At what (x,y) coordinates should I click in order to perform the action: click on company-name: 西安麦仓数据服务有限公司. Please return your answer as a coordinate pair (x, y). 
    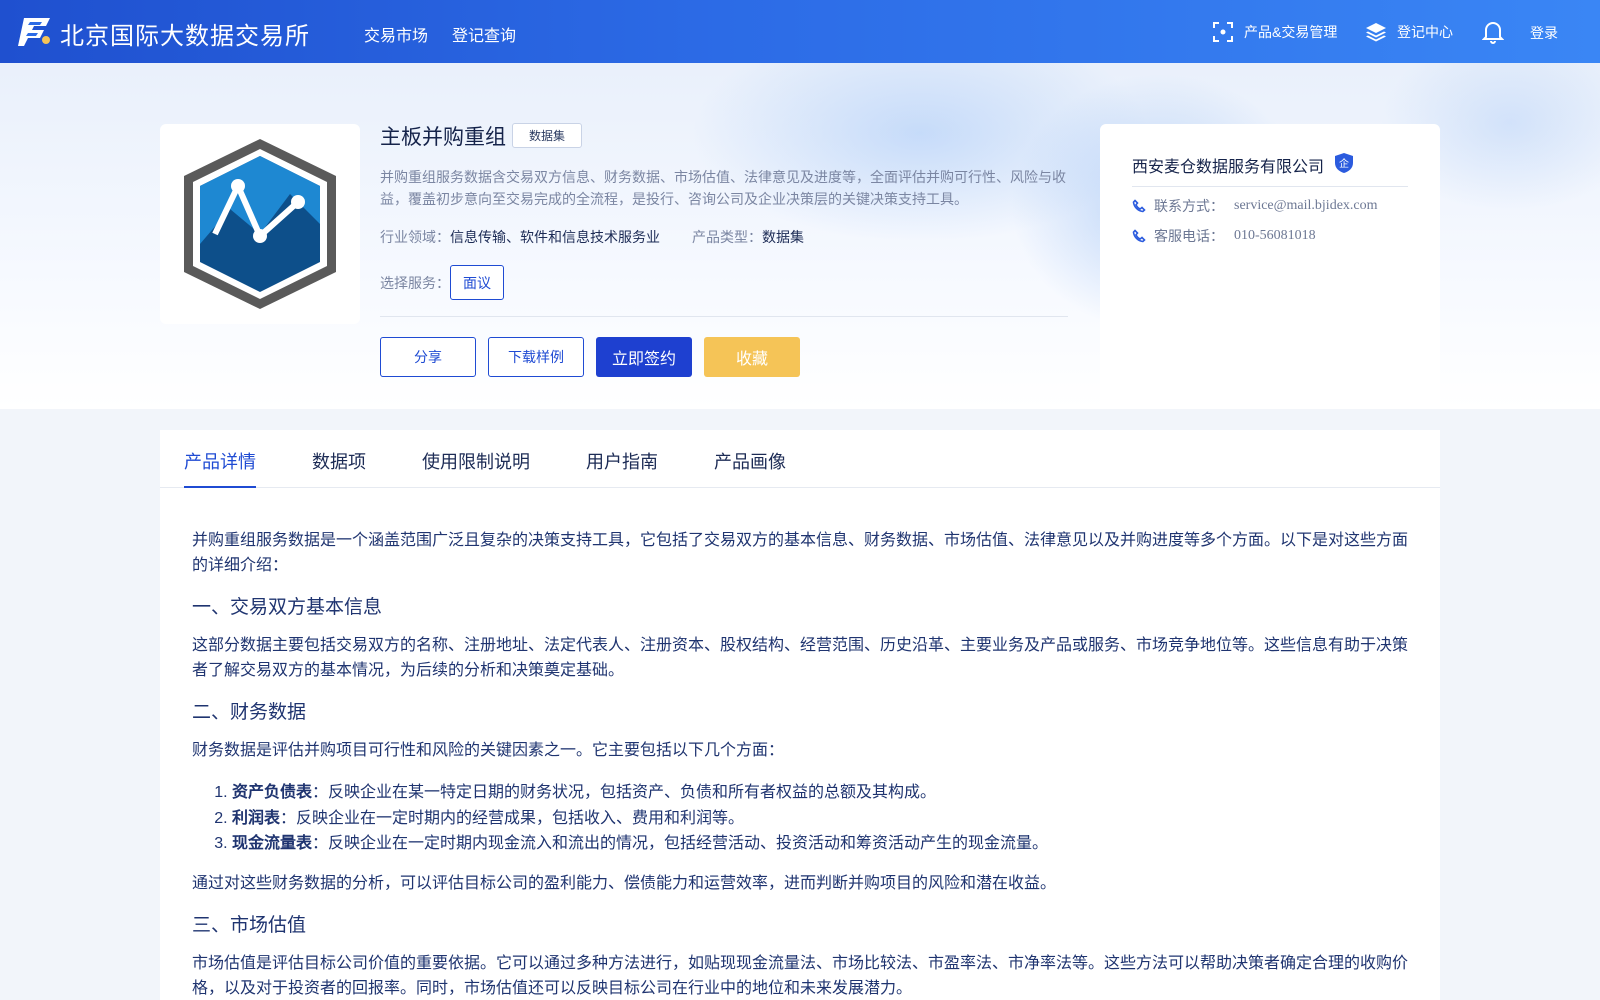
    Looking at the image, I should click on (1228, 165).